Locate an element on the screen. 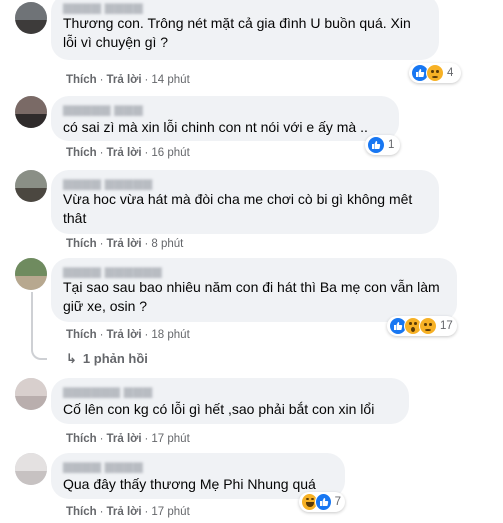 The image size is (503, 523). comment-text: Qua đây thấy thương Mẹ Phi Nhung quá is located at coordinates (189, 484).